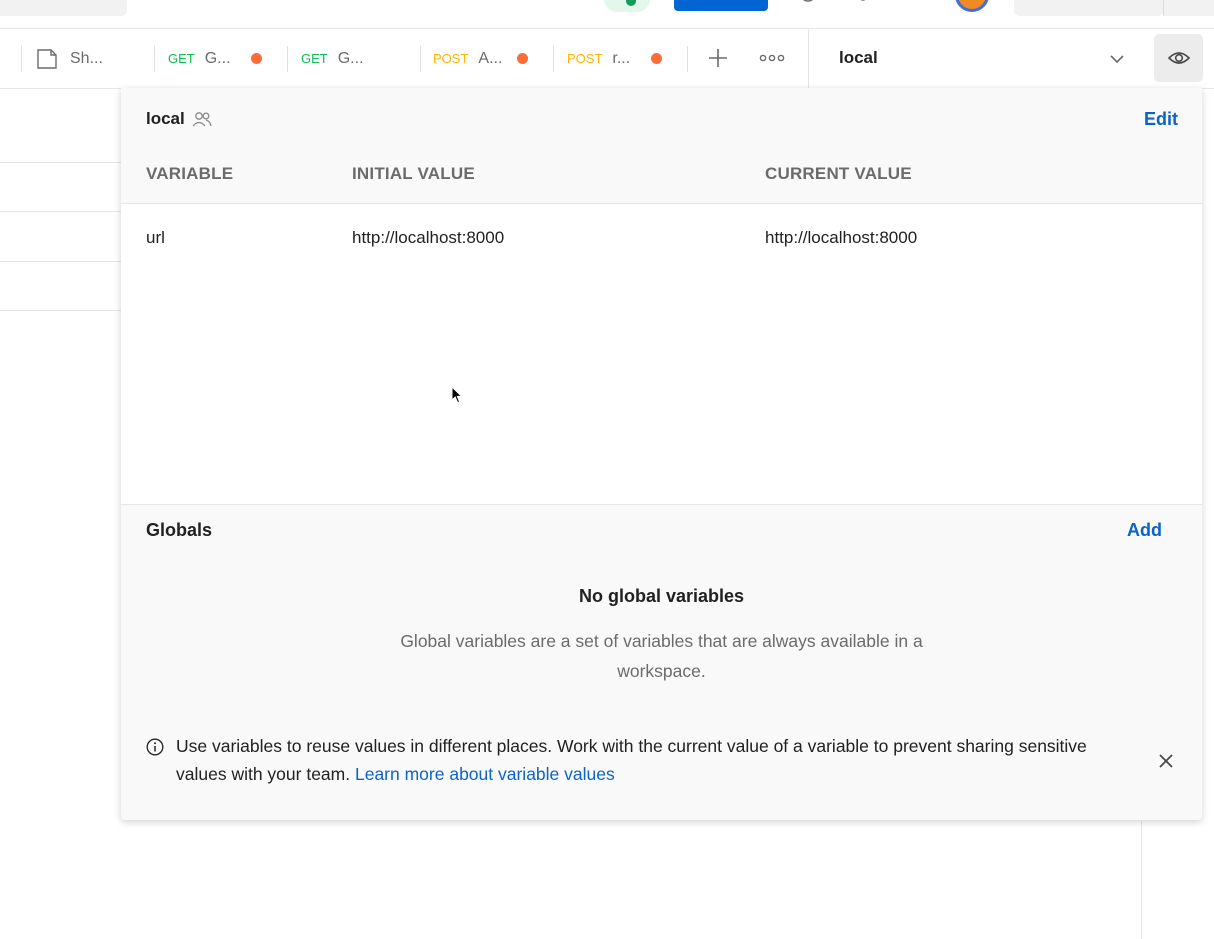  Describe the element at coordinates (808, 3) in the screenshot. I see `settings-sync-icon` at that location.